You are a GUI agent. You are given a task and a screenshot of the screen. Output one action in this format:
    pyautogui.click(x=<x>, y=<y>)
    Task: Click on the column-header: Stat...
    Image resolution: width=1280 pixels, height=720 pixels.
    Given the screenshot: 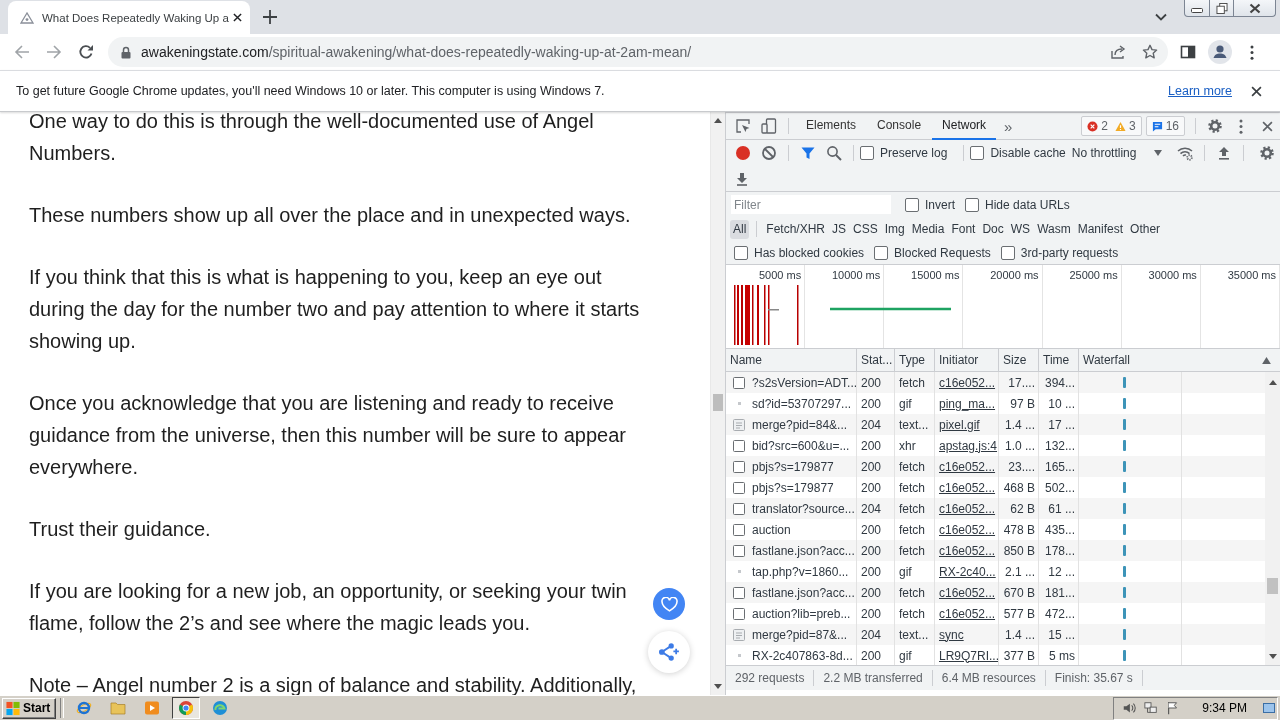 What is the action you would take?
    pyautogui.click(x=877, y=360)
    